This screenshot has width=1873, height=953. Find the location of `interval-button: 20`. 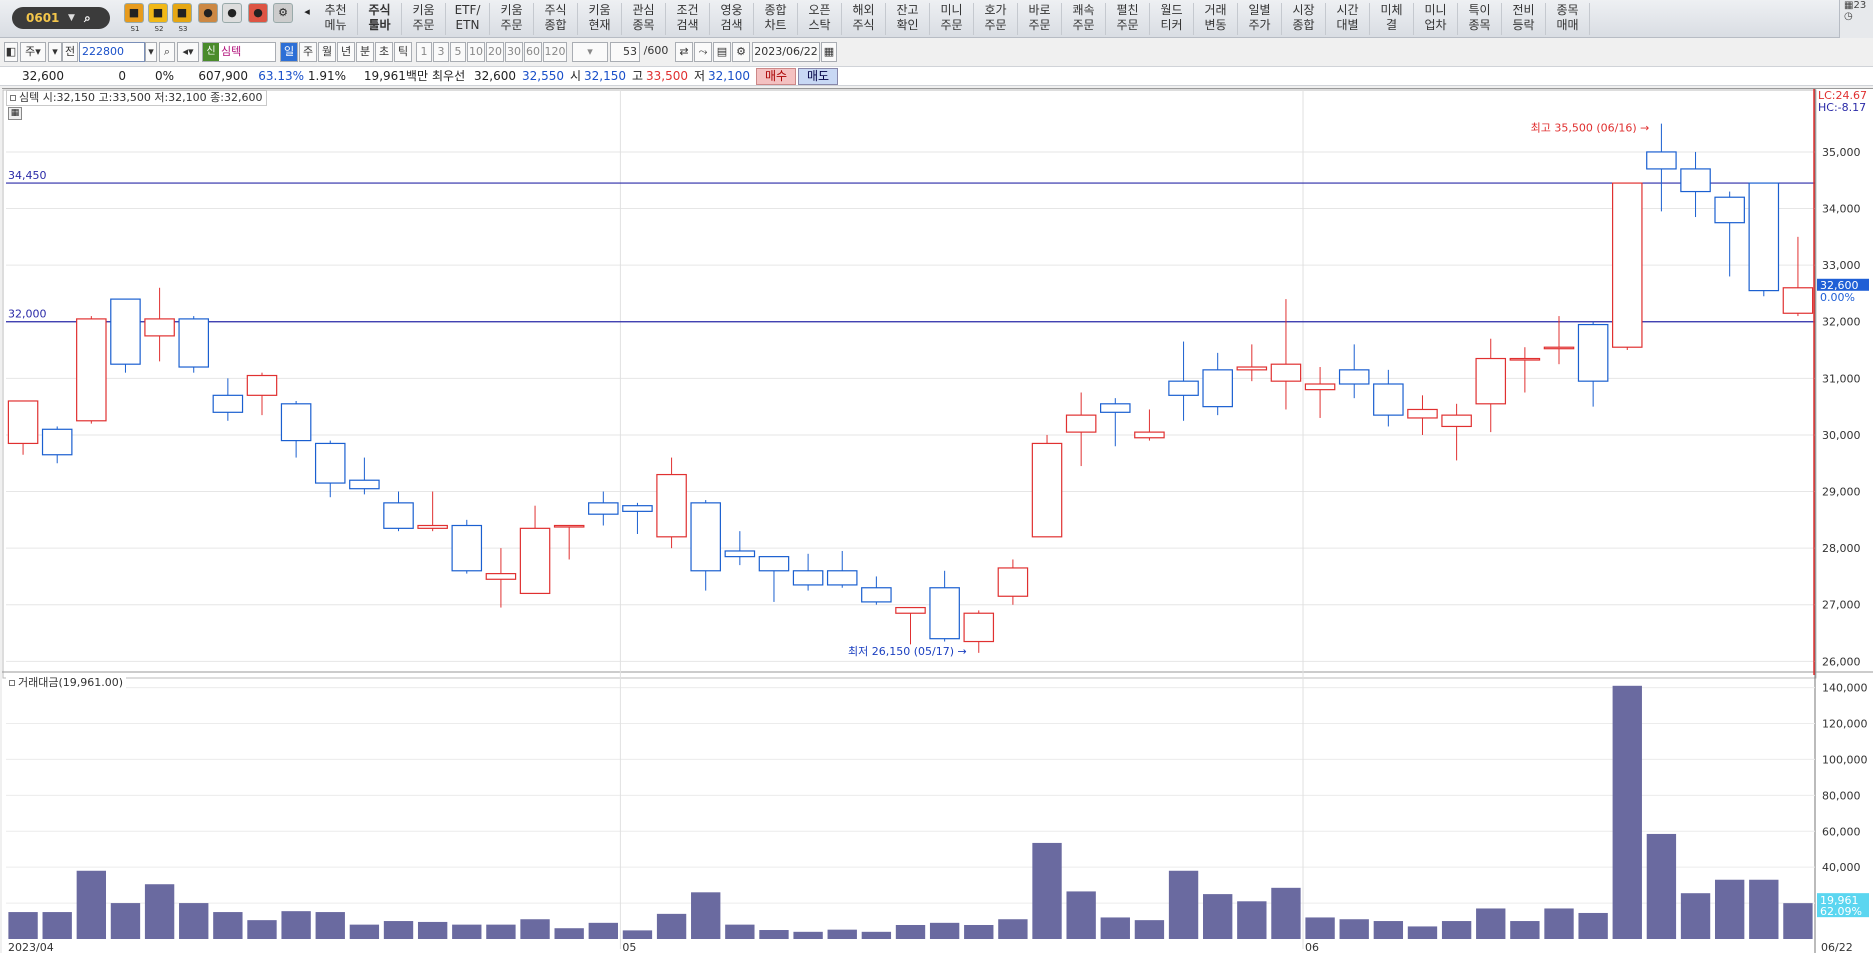

interval-button: 20 is located at coordinates (495, 52).